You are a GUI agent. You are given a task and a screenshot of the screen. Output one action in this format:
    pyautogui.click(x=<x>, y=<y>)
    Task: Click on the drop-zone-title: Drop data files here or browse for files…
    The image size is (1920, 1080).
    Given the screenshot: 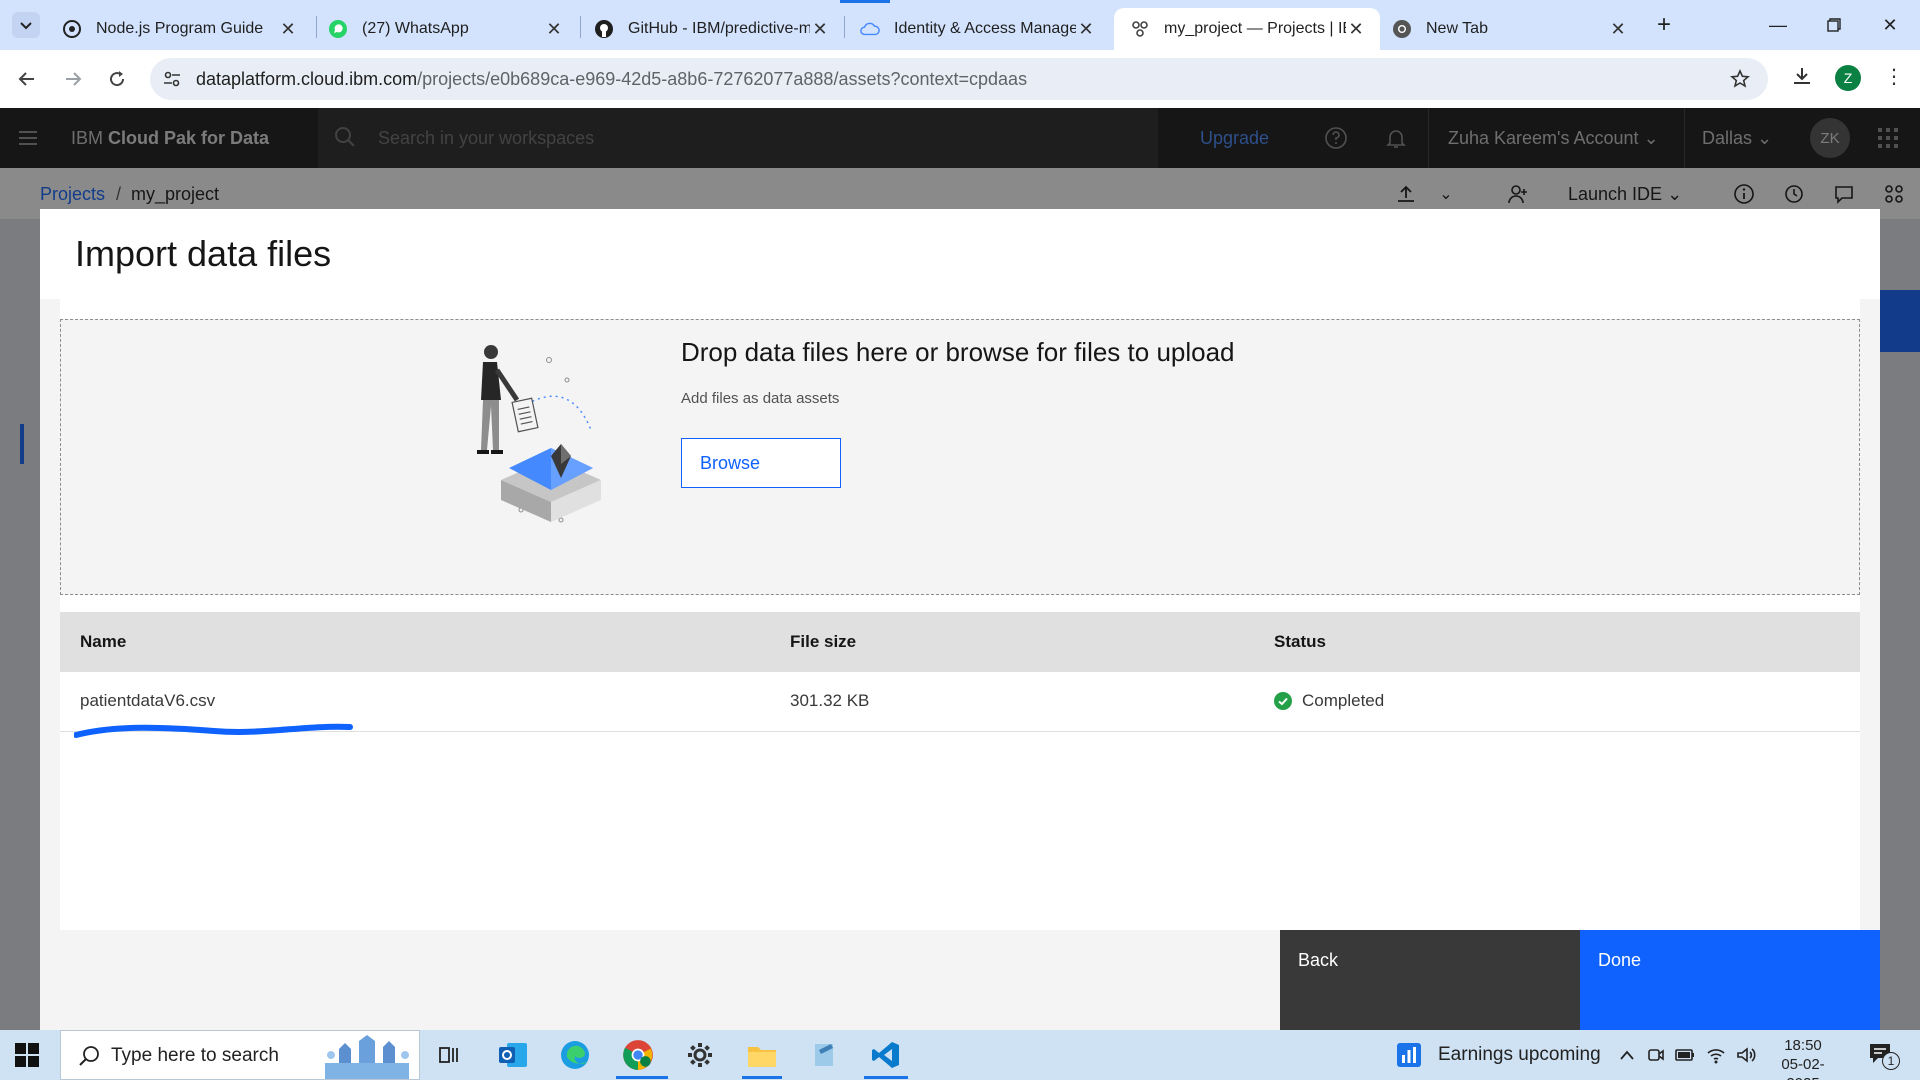 What is the action you would take?
    pyautogui.click(x=958, y=352)
    